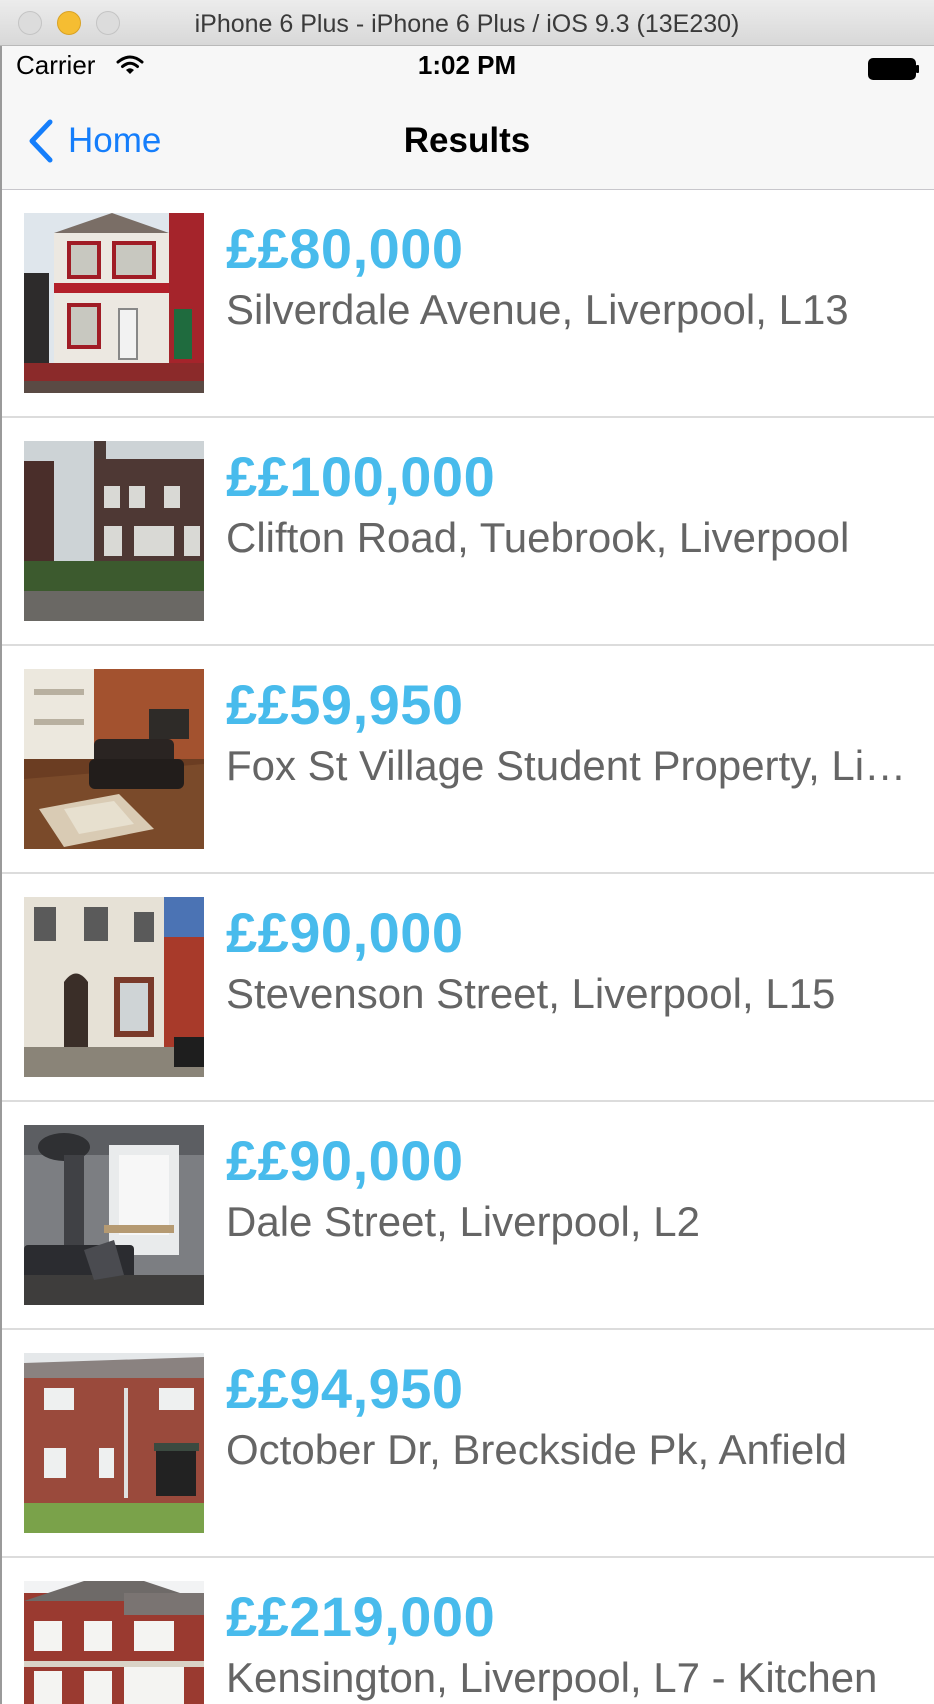  What do you see at coordinates (536, 1449) in the screenshot?
I see `address-label: October Dr, Breckside Pk, Anfield` at bounding box center [536, 1449].